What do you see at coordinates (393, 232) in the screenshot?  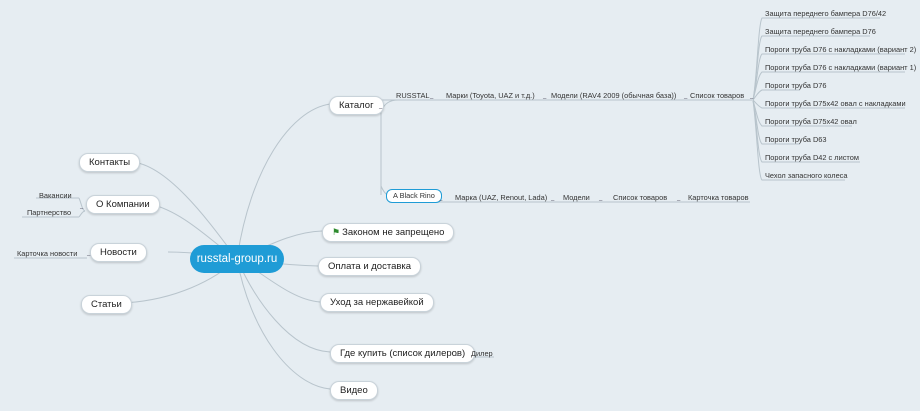 I see `topic-law-label: Законом не запрещено` at bounding box center [393, 232].